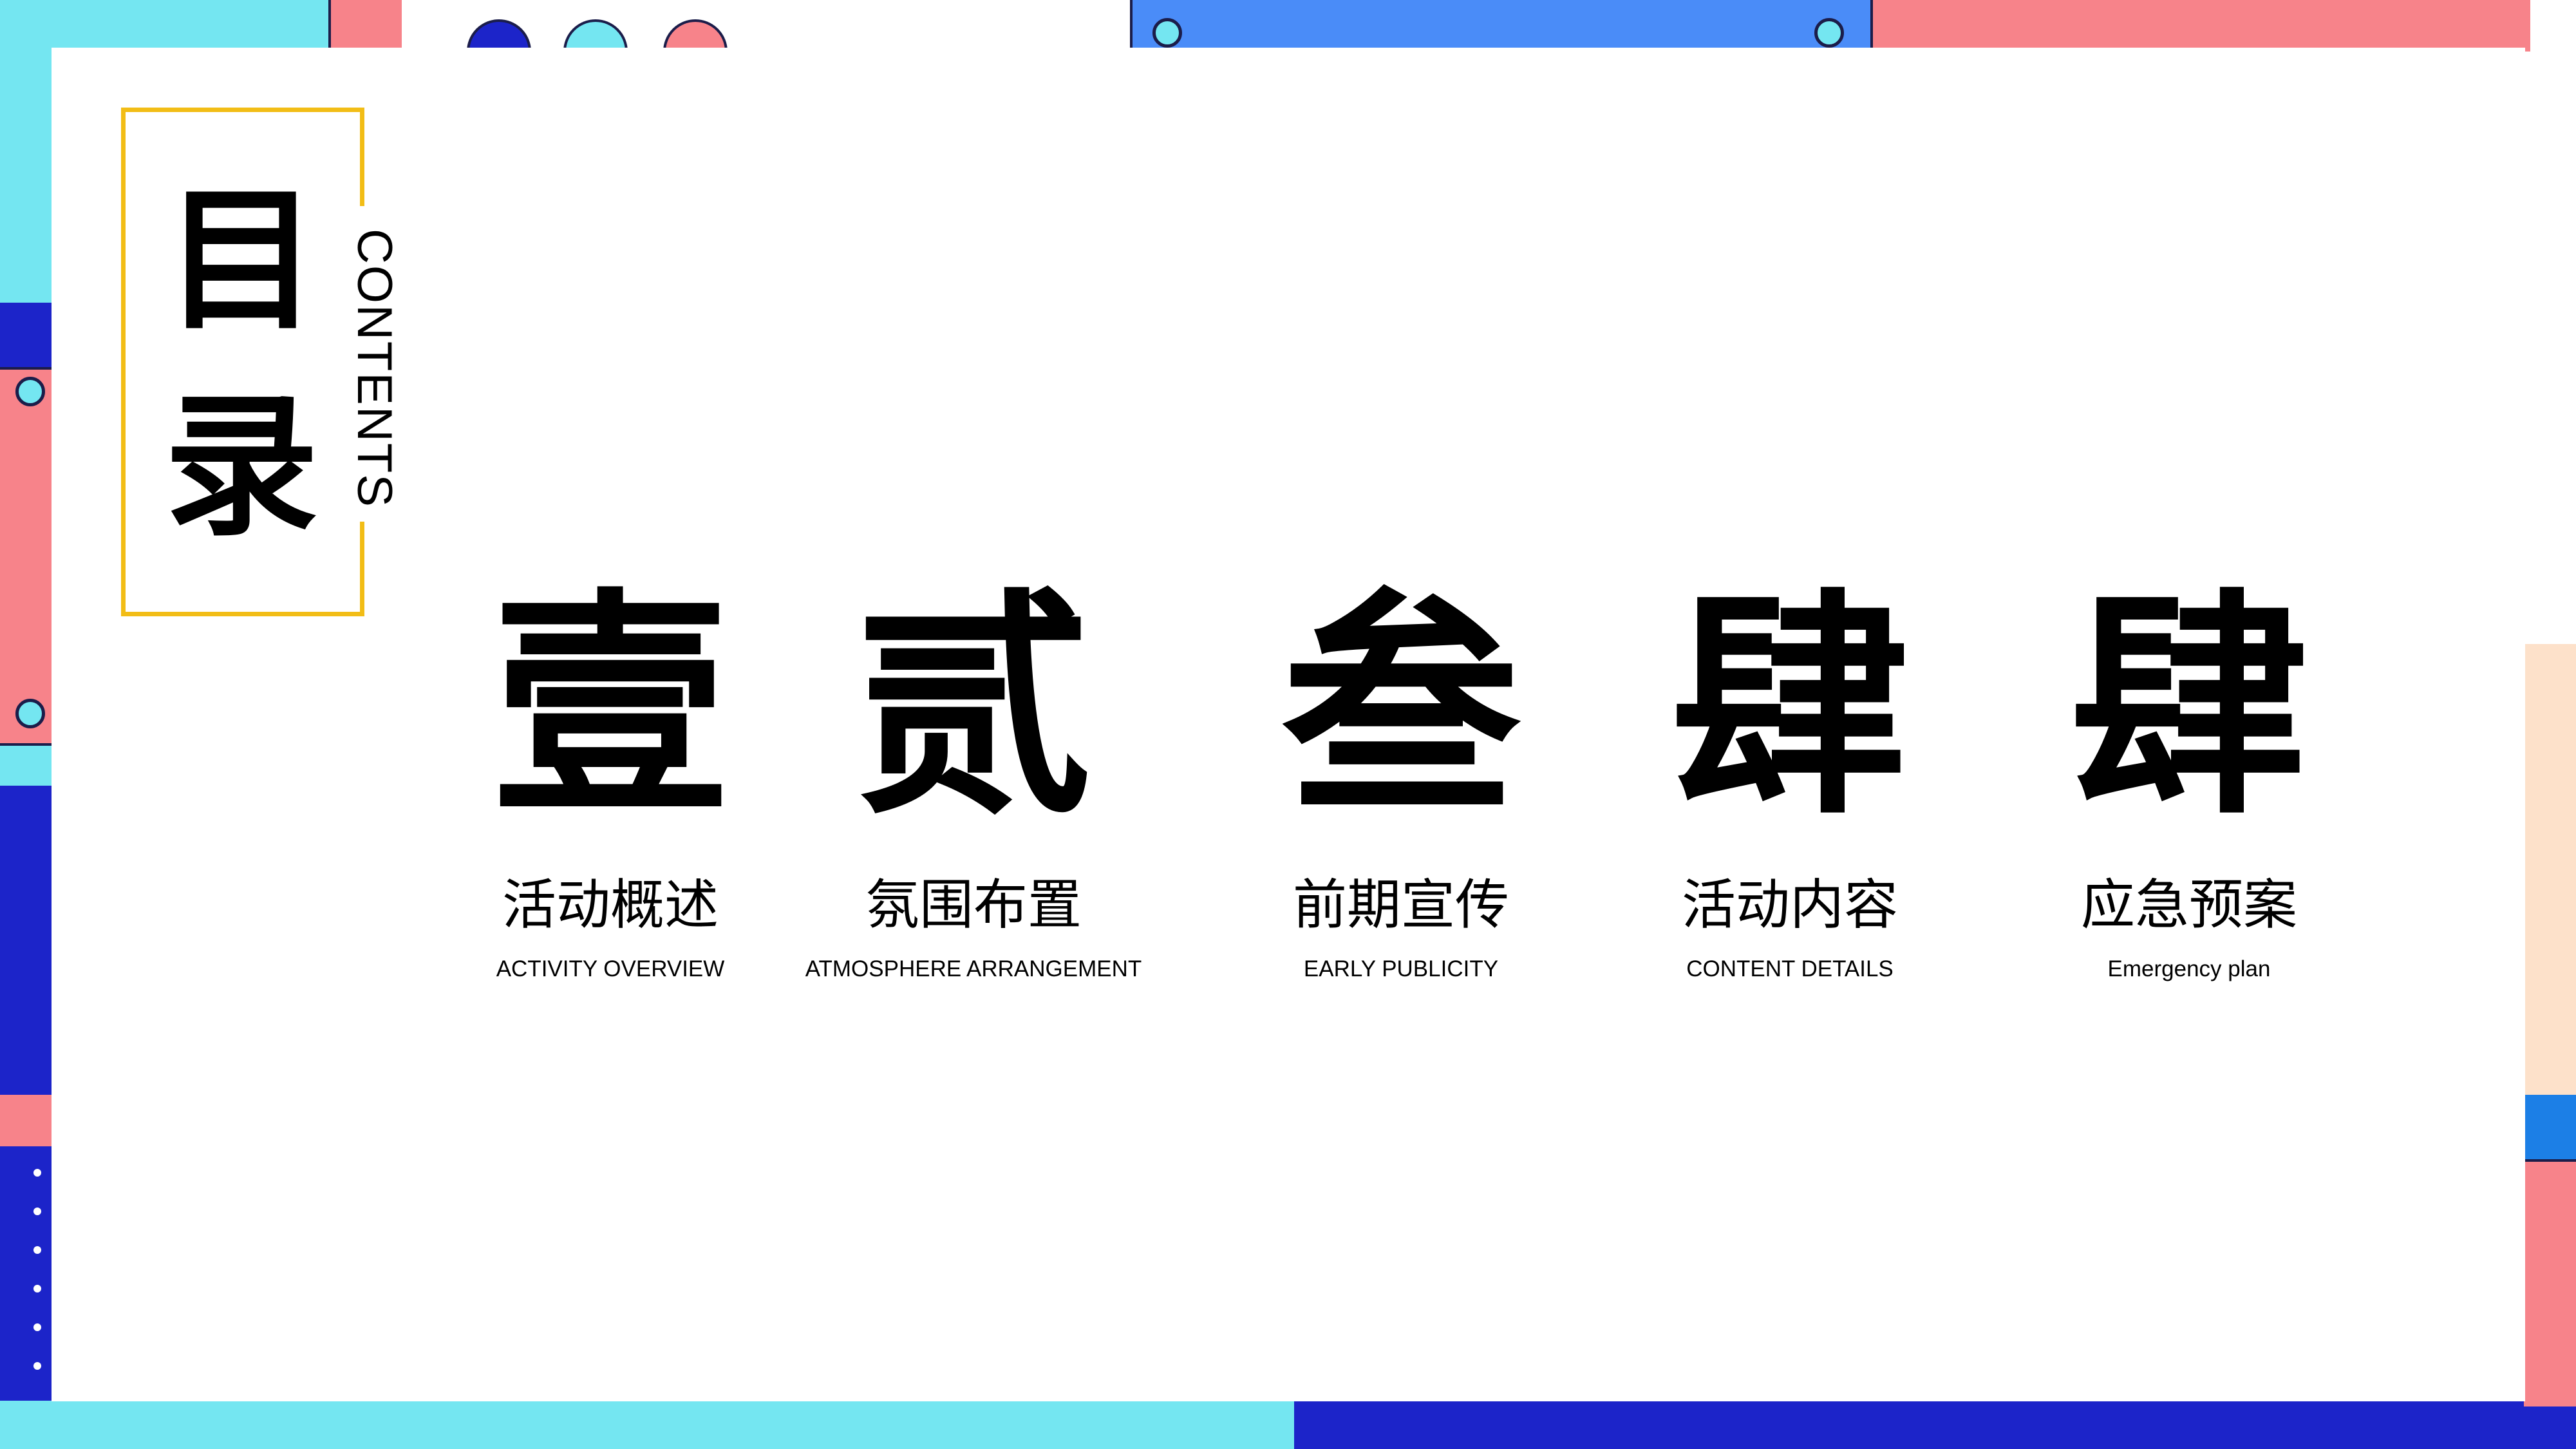 The width and height of the screenshot is (2576, 1449). What do you see at coordinates (1501, 26) in the screenshot?
I see `bg-top-blue-block` at bounding box center [1501, 26].